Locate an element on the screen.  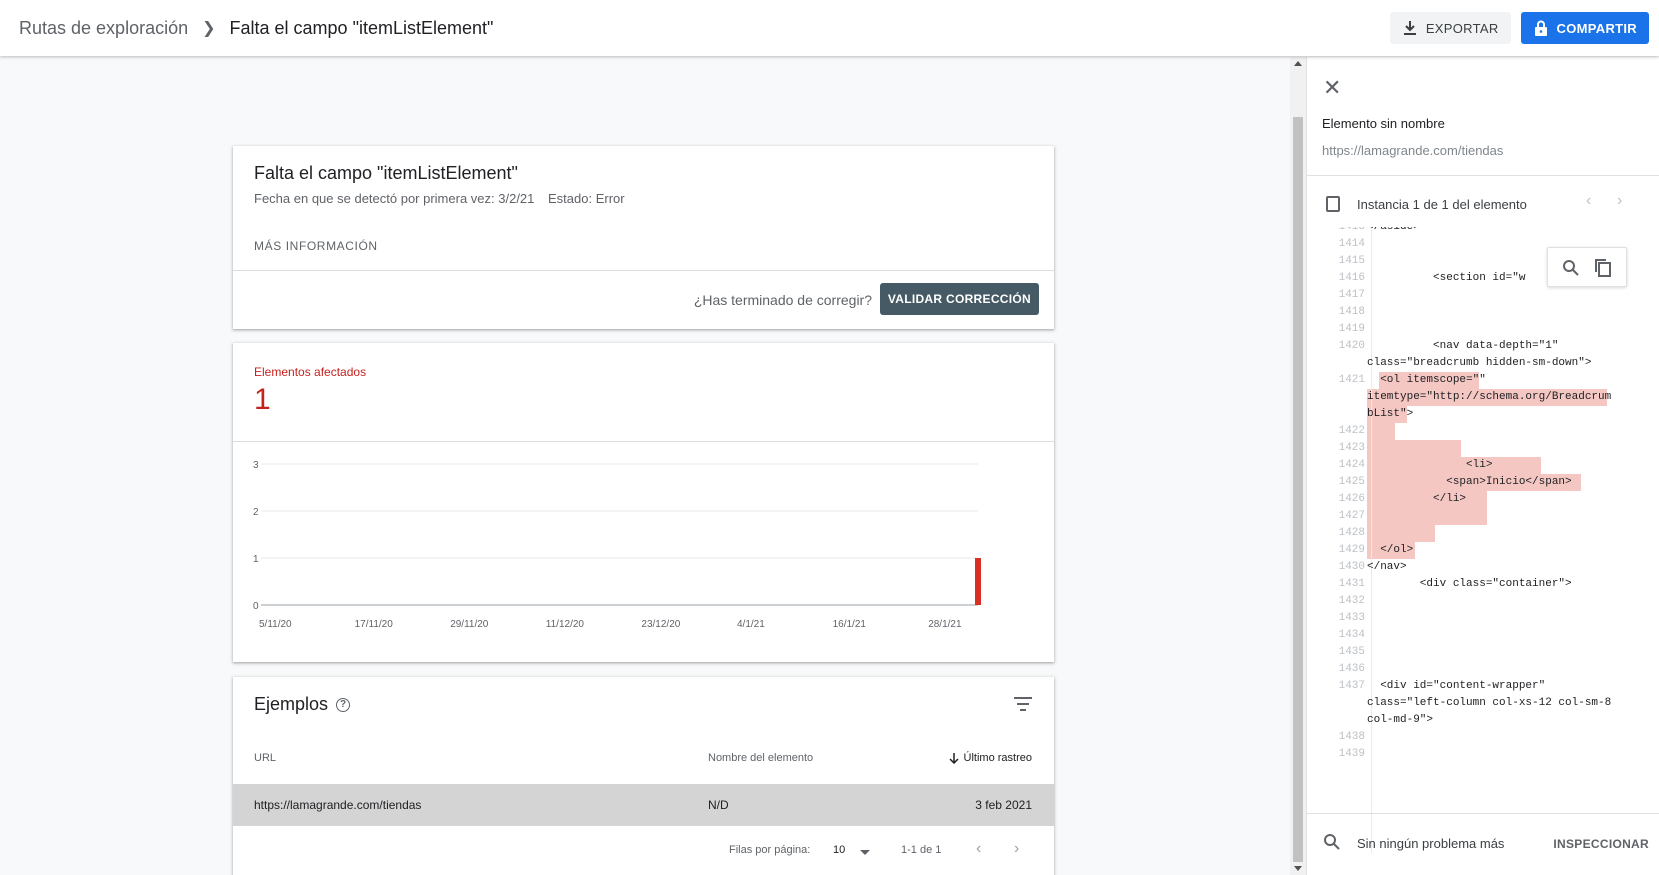
share-button: COMPARTIR is located at coordinates (1584, 28).